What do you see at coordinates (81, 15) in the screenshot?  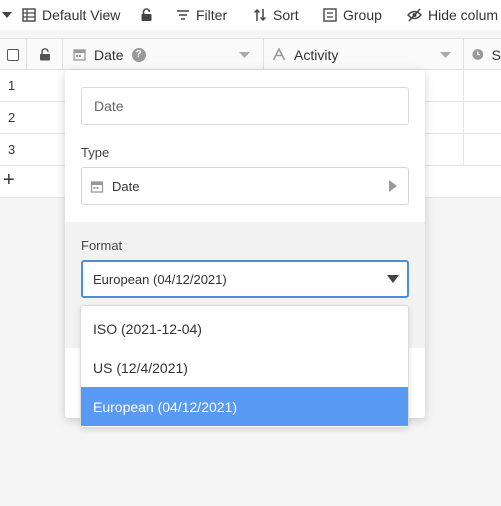 I see `default-view-label: Default View` at bounding box center [81, 15].